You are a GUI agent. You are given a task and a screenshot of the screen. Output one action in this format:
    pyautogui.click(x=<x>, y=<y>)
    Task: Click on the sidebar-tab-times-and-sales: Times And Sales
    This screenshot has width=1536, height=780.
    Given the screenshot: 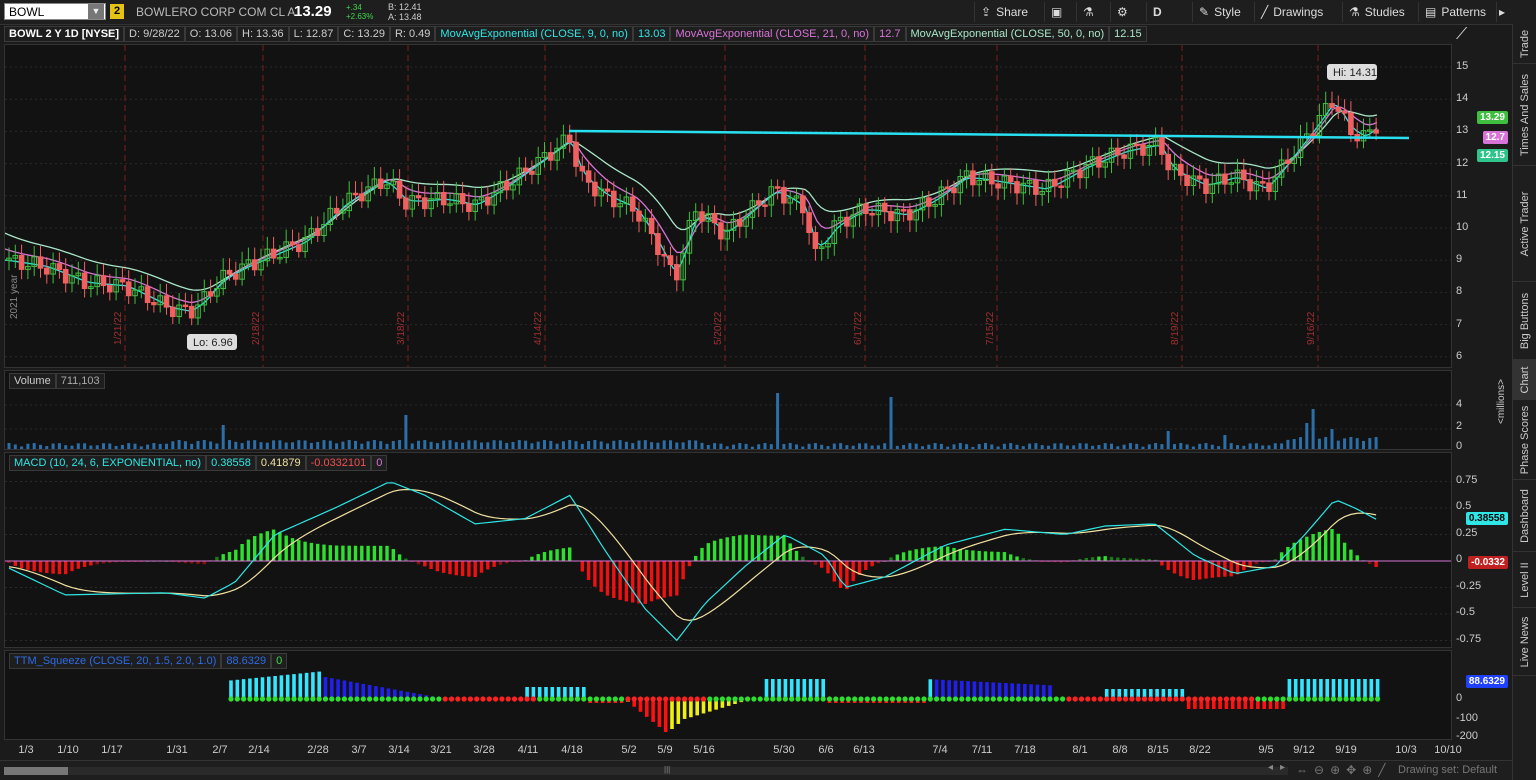 What is the action you would take?
    pyautogui.click(x=1524, y=115)
    